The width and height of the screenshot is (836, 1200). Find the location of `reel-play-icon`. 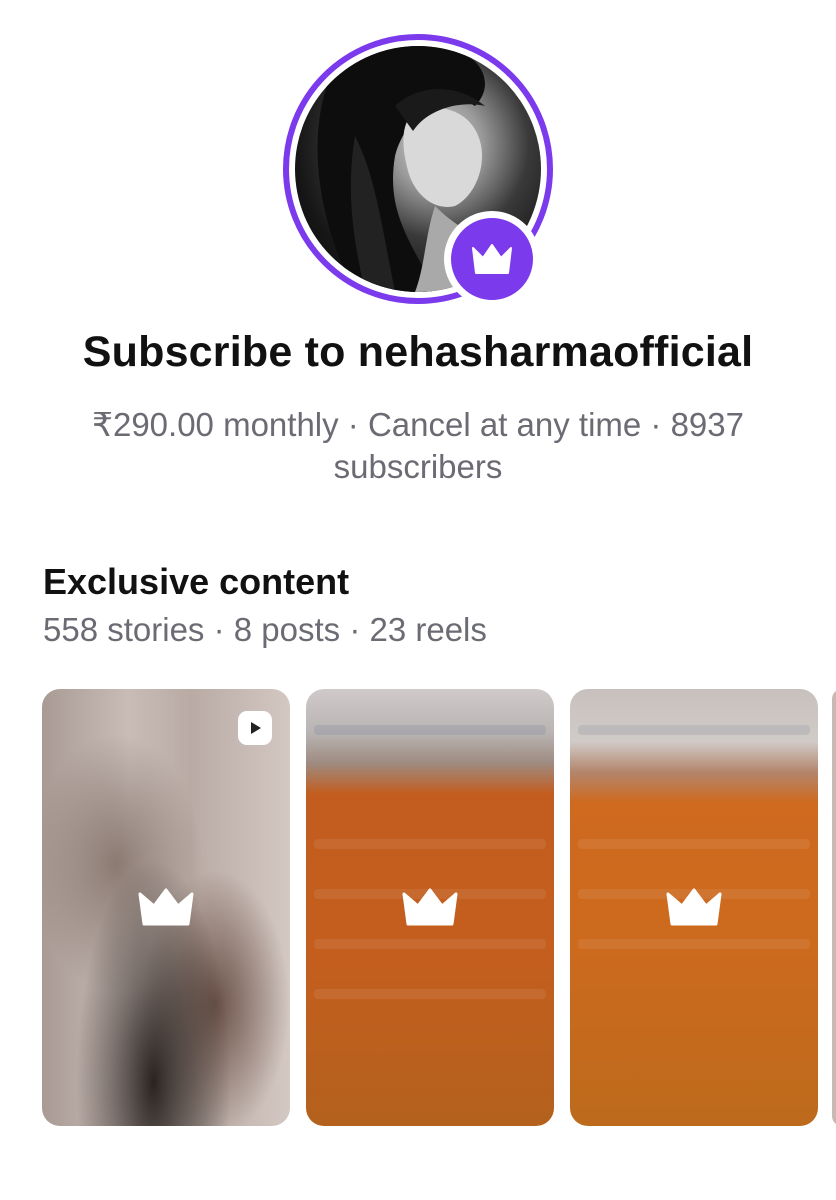

reel-play-icon is located at coordinates (255, 728).